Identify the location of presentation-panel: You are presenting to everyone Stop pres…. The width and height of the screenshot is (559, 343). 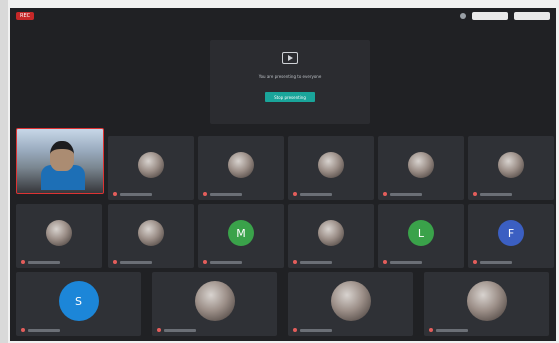
(290, 82).